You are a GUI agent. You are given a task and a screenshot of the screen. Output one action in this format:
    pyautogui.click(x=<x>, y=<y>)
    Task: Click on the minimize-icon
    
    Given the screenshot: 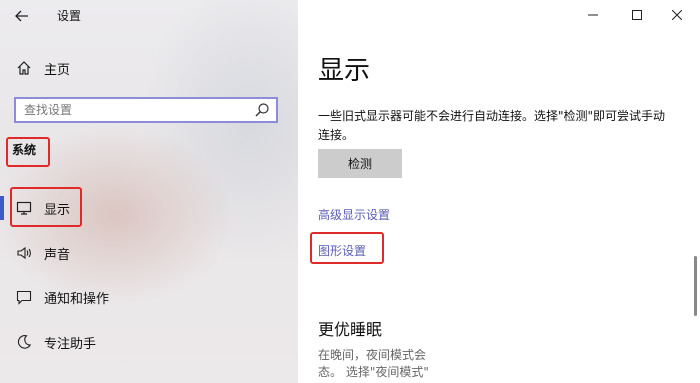 What is the action you would take?
    pyautogui.click(x=593, y=15)
    